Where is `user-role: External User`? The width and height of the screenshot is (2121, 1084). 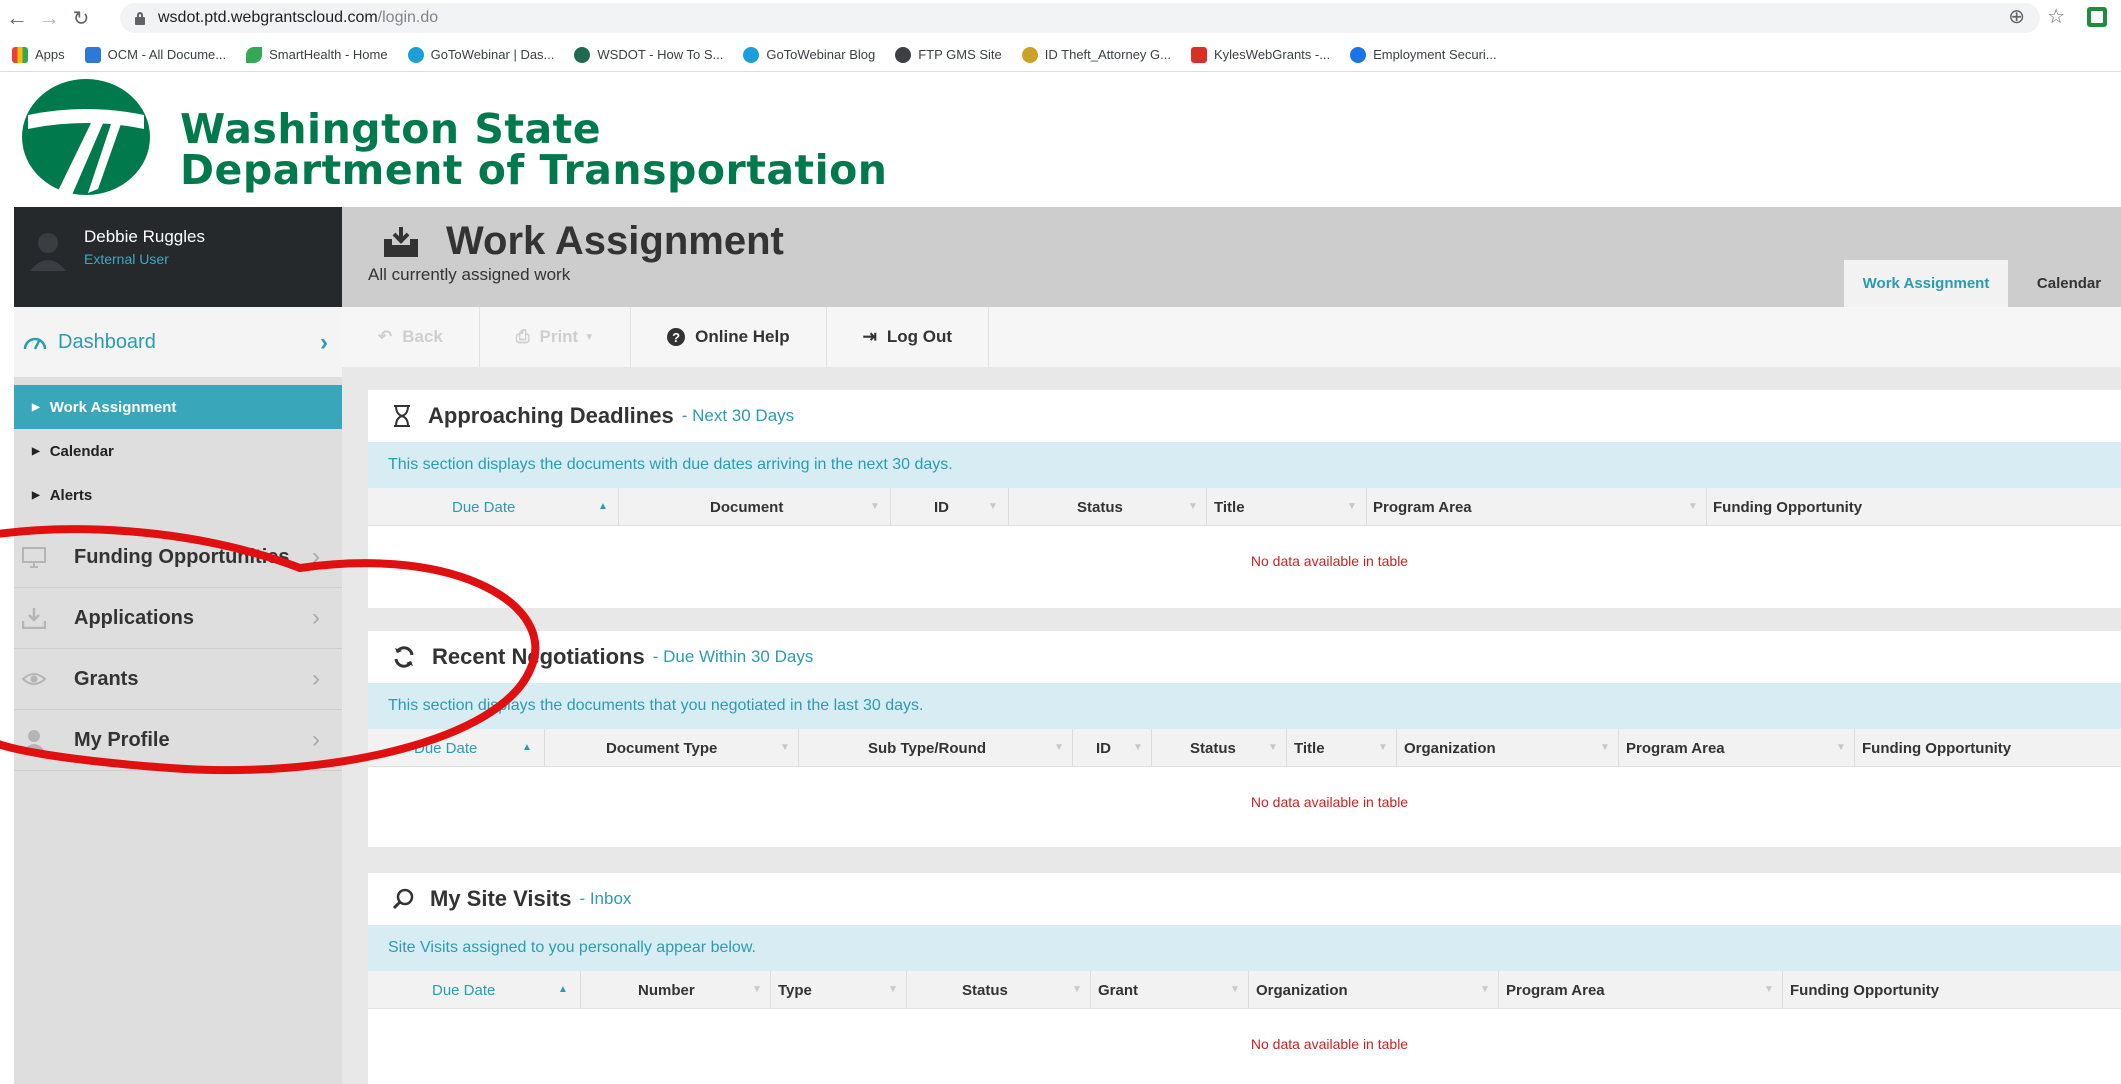
user-role: External User is located at coordinates (126, 259).